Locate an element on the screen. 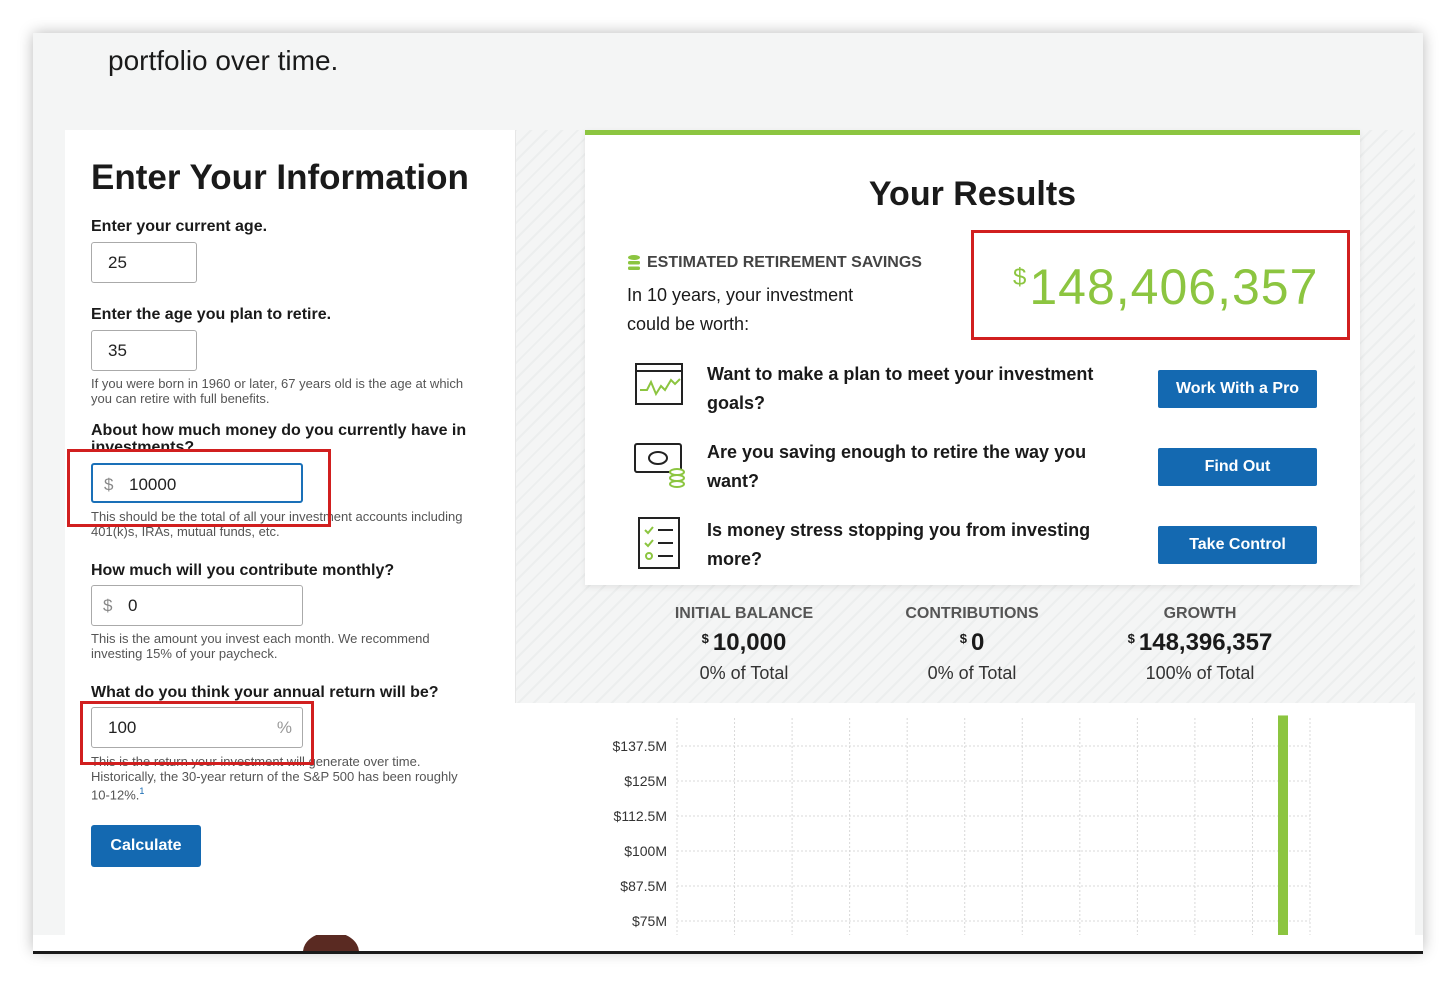 The height and width of the screenshot is (985, 1456). stat-amount: 148,396,357 is located at coordinates (1205, 642).